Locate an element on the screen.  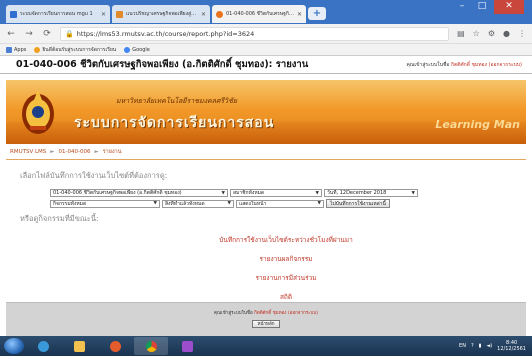
menu-icon: ⋮ is located at coordinates (522, 33).